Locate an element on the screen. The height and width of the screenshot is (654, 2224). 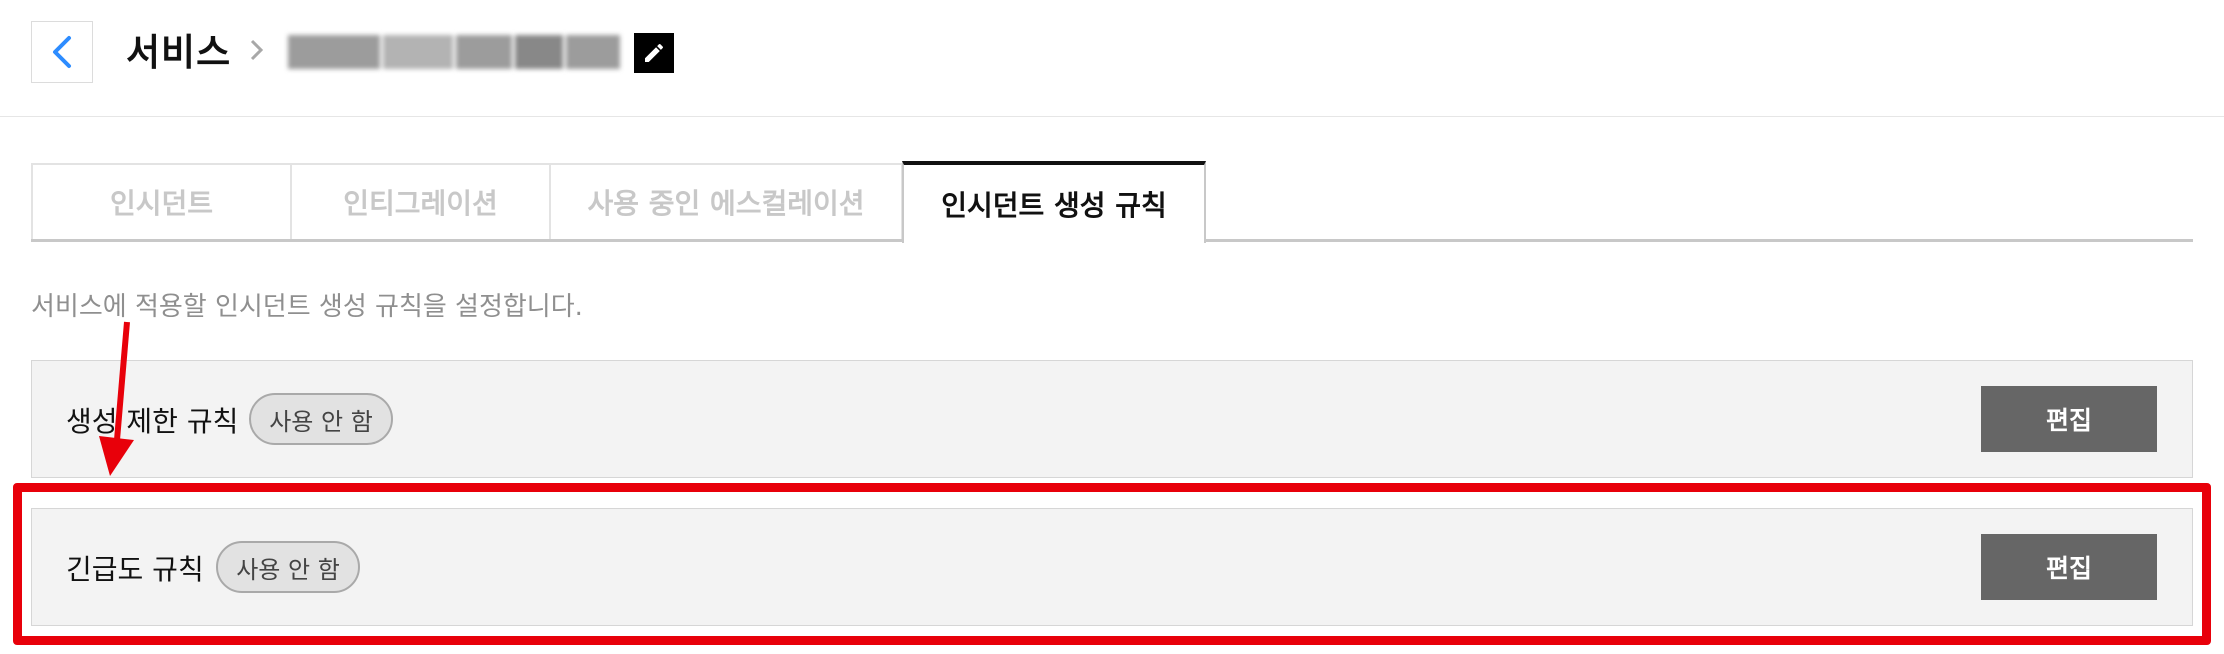
chevron-right-icon is located at coordinates (257, 50).